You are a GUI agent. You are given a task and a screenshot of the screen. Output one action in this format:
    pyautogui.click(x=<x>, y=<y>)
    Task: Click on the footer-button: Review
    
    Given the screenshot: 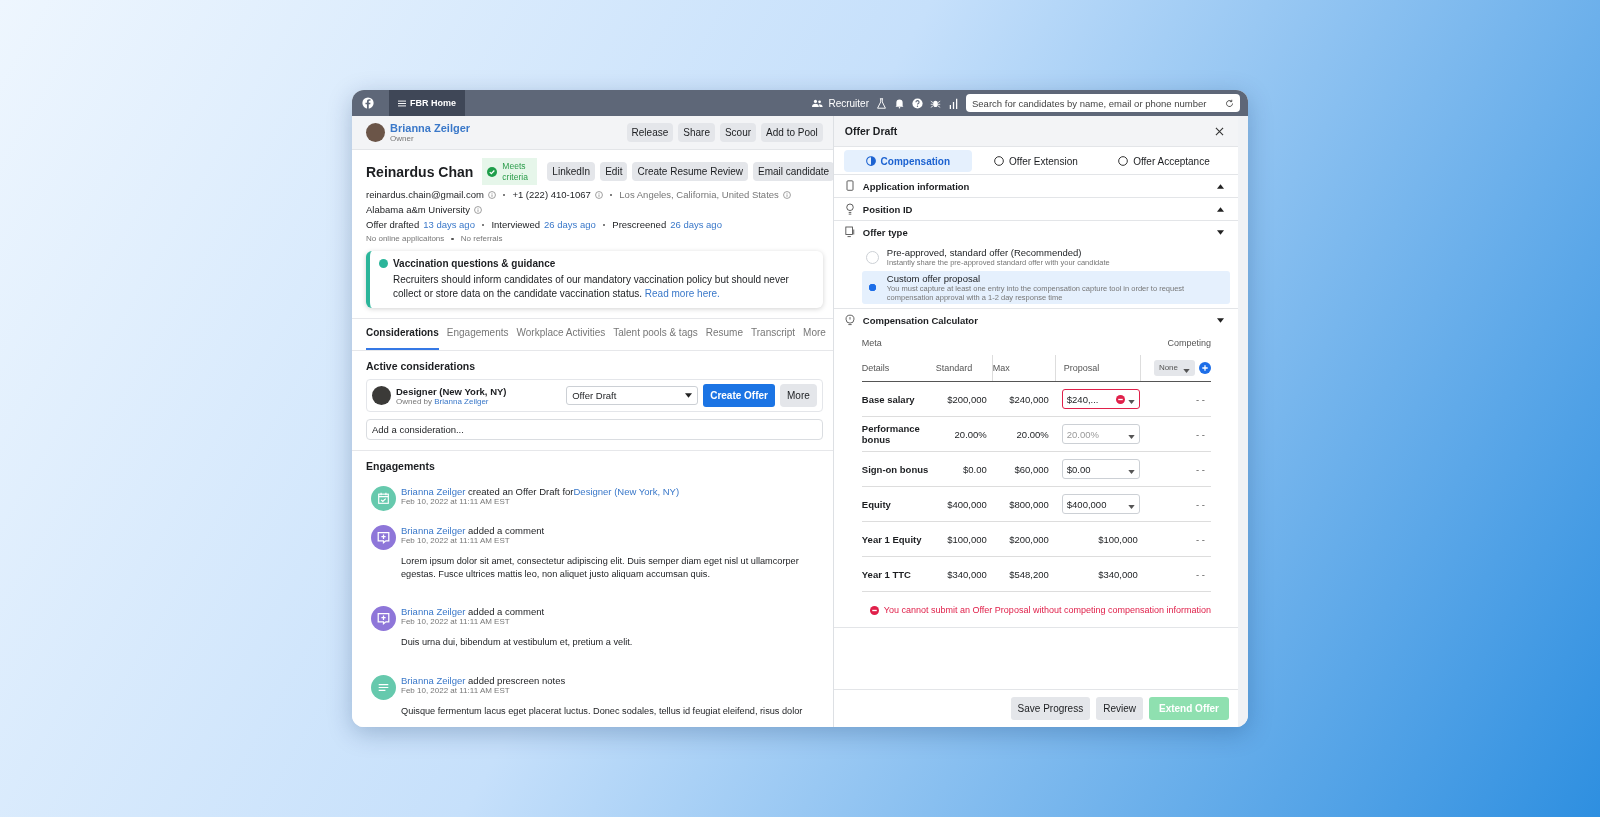 What is the action you would take?
    pyautogui.click(x=1119, y=708)
    